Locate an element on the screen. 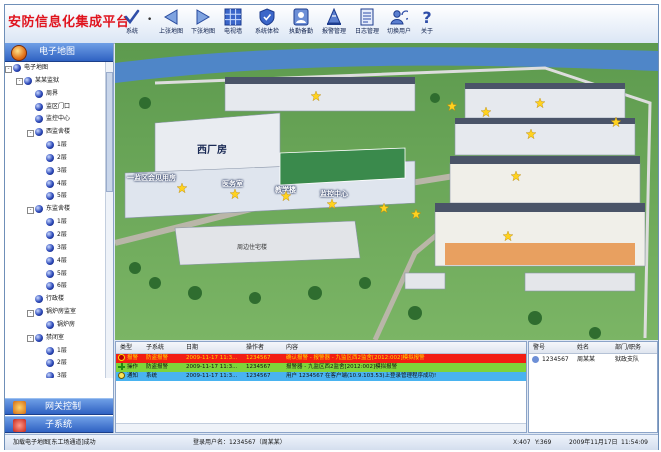 Image resolution: width=661 pixels, height=452 pixels. map-label-west-factory: 西厂房 is located at coordinates (212, 148).